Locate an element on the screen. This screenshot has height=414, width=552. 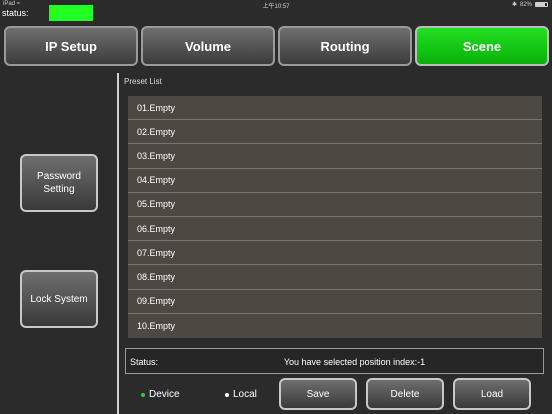
password-setting-button: Password Setting is located at coordinates (59, 183).